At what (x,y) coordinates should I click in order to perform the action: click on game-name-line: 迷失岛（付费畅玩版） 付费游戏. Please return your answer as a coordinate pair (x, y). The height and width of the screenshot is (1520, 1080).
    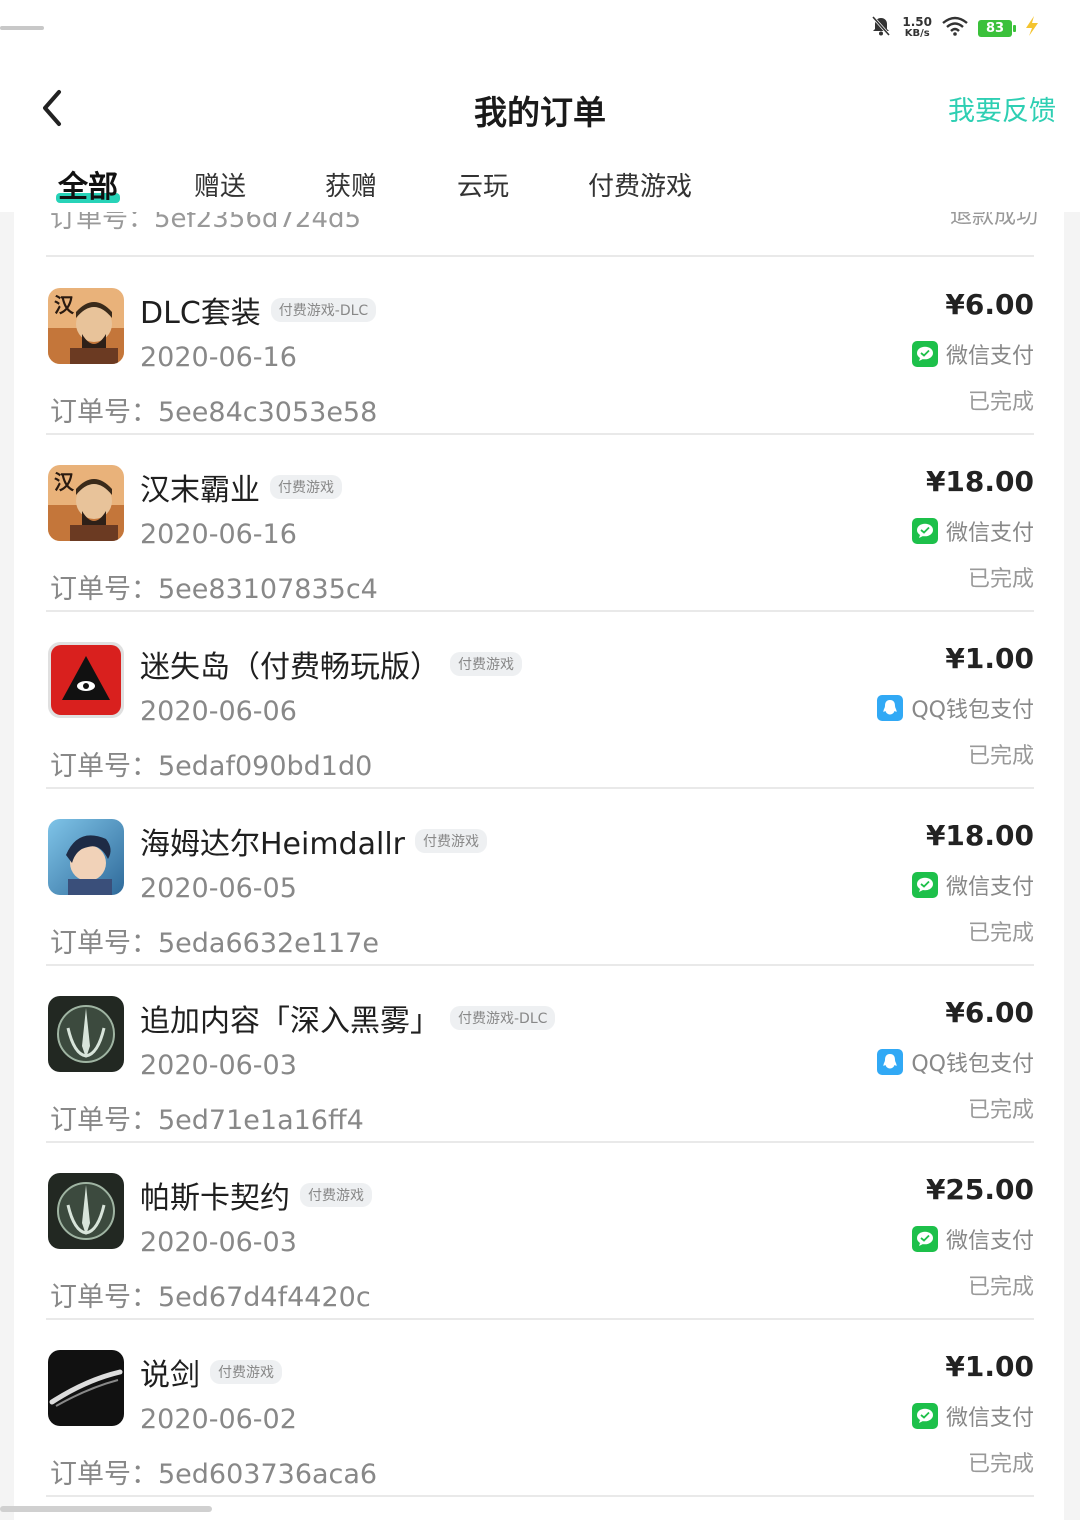
    Looking at the image, I should click on (331, 664).